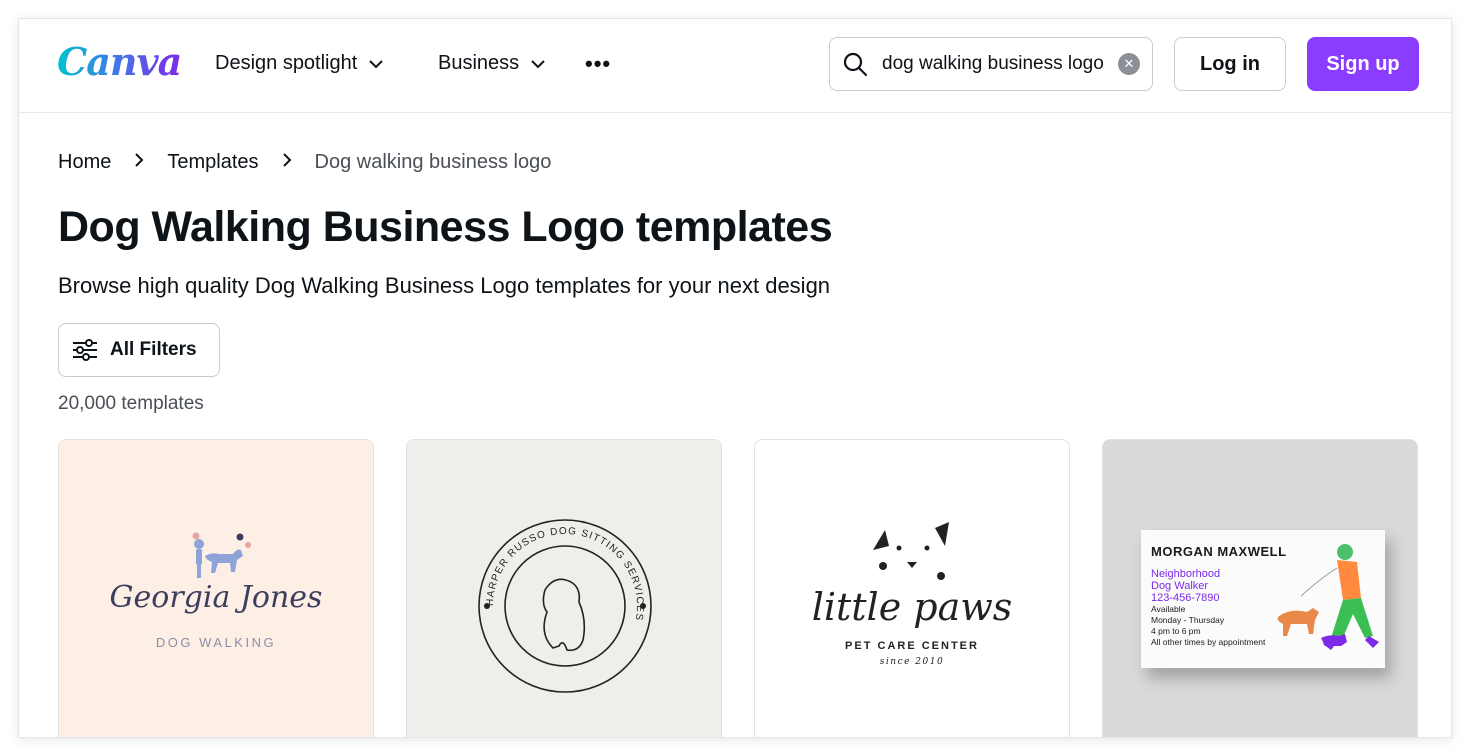  What do you see at coordinates (1328, 597) in the screenshot?
I see `walker-with-dogs-illustration` at bounding box center [1328, 597].